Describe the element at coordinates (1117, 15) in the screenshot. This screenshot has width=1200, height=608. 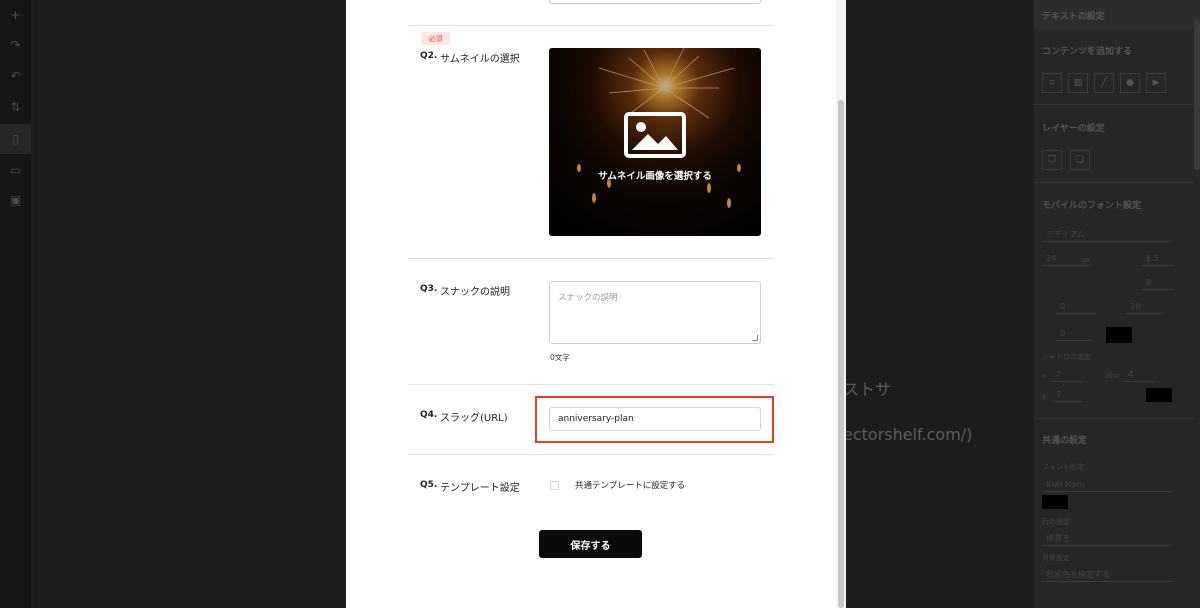
I see `panel-header: テキストの設定` at that location.